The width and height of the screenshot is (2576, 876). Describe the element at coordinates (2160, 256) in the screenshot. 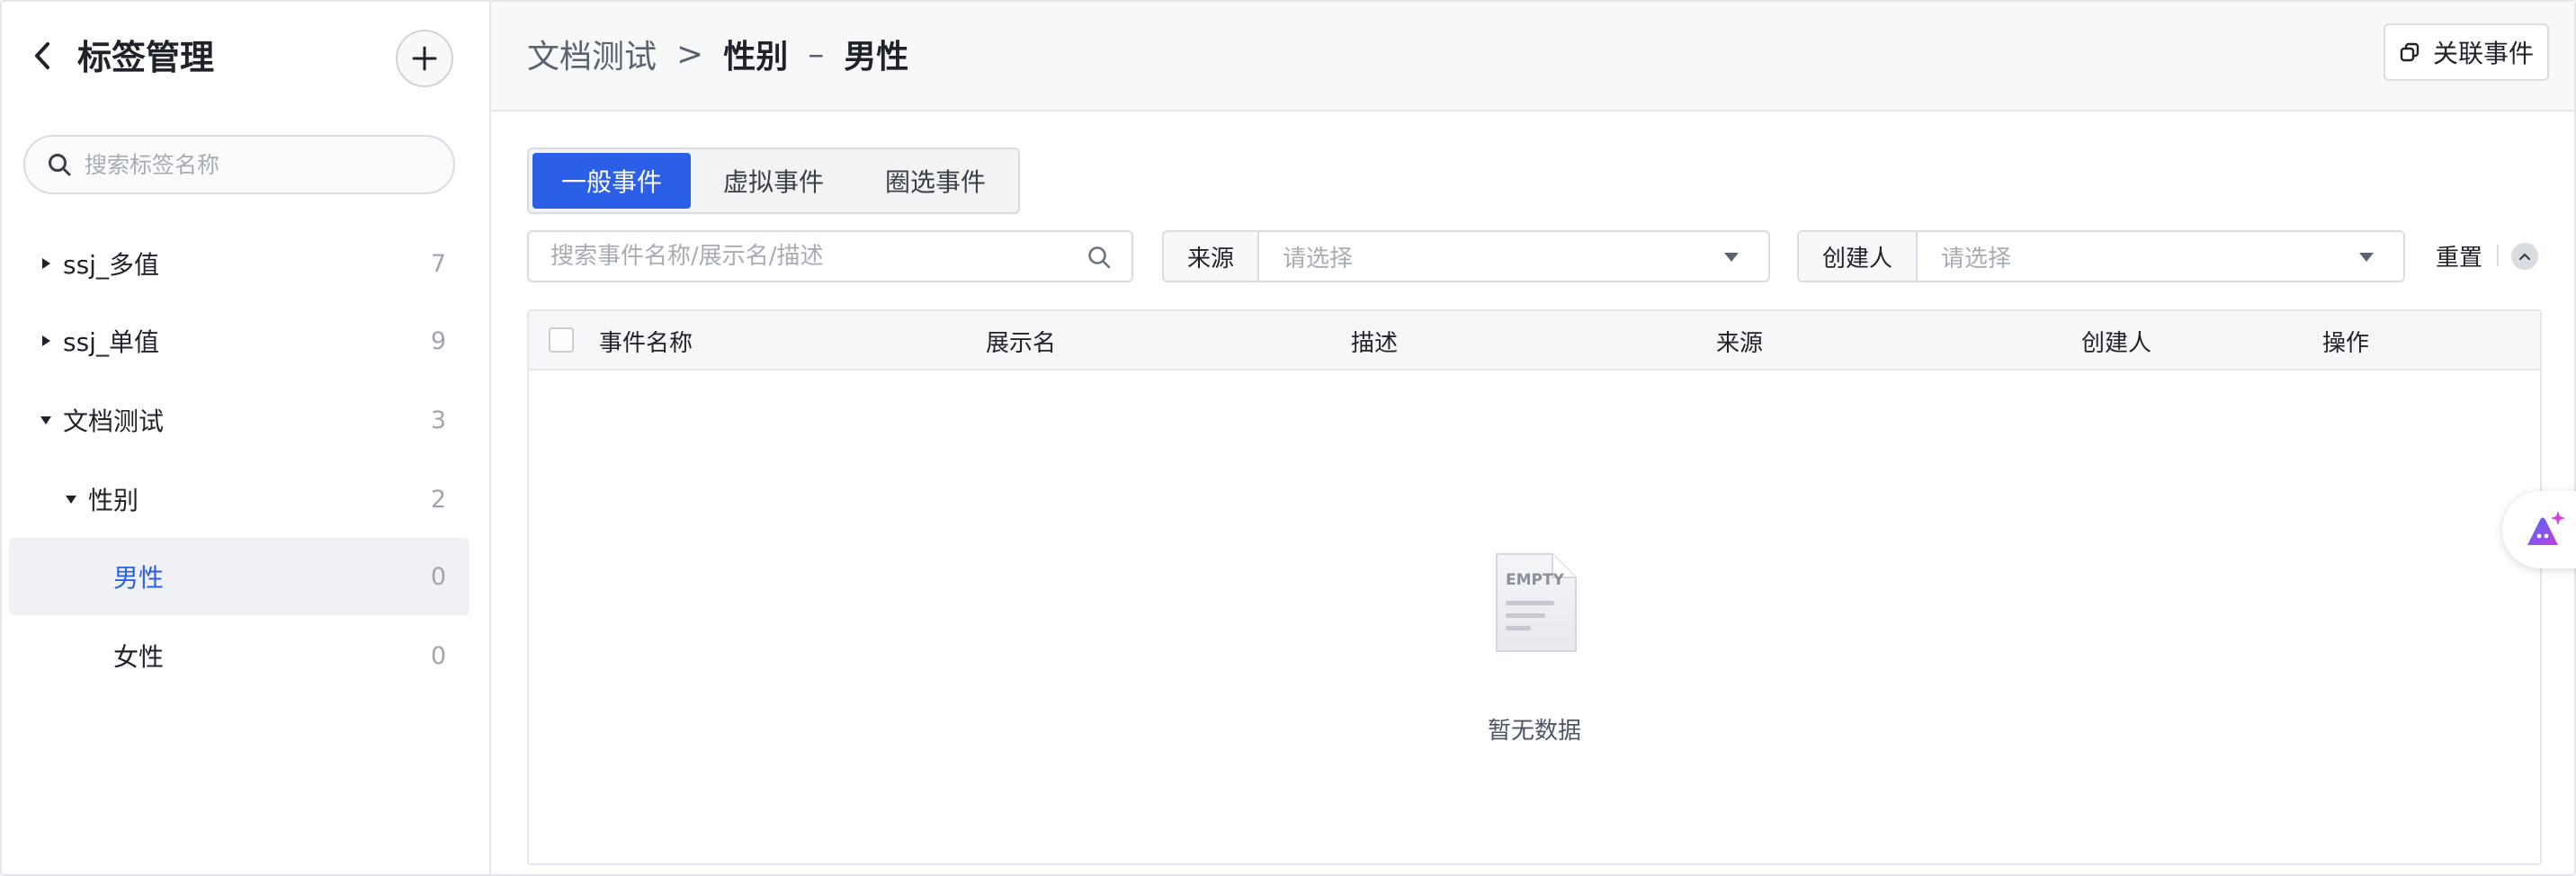

I see `creator-select: 请选择` at that location.